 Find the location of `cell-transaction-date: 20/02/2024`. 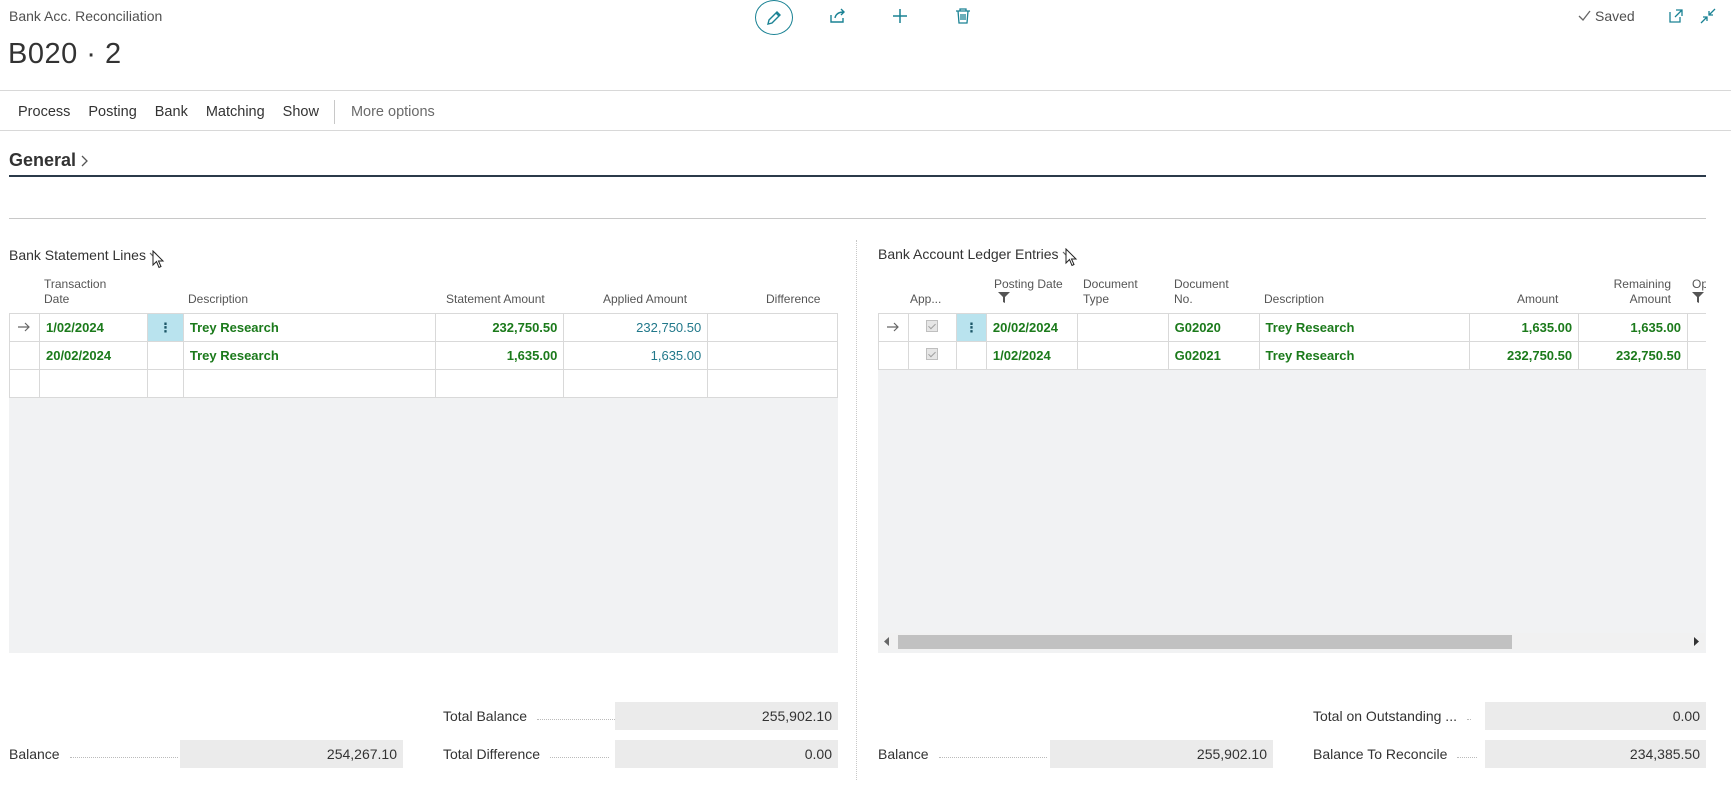

cell-transaction-date: 20/02/2024 is located at coordinates (93, 355).